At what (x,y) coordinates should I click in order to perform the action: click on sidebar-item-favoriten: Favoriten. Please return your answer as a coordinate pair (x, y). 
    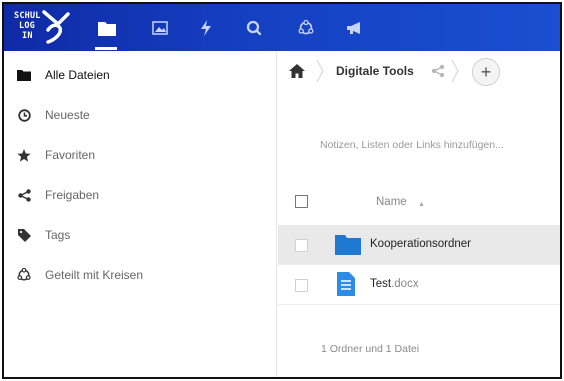
    Looking at the image, I should click on (140, 155).